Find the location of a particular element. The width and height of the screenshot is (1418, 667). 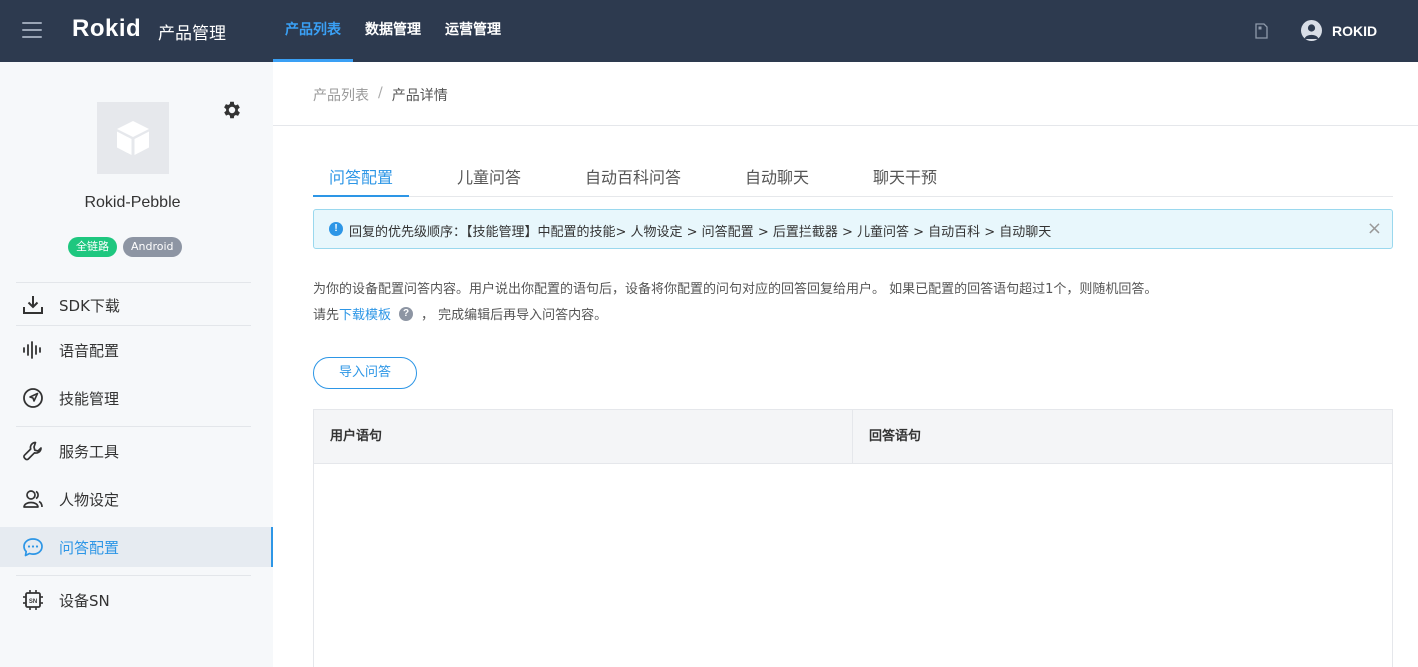

breadcrumb: 产品列表 / 产品详情 is located at coordinates (380, 95).